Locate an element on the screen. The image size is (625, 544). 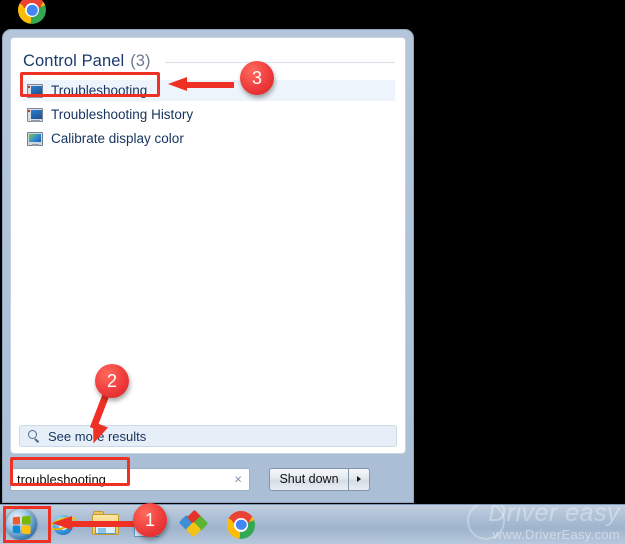
power-controls: Shut down is located at coordinates (319, 479).